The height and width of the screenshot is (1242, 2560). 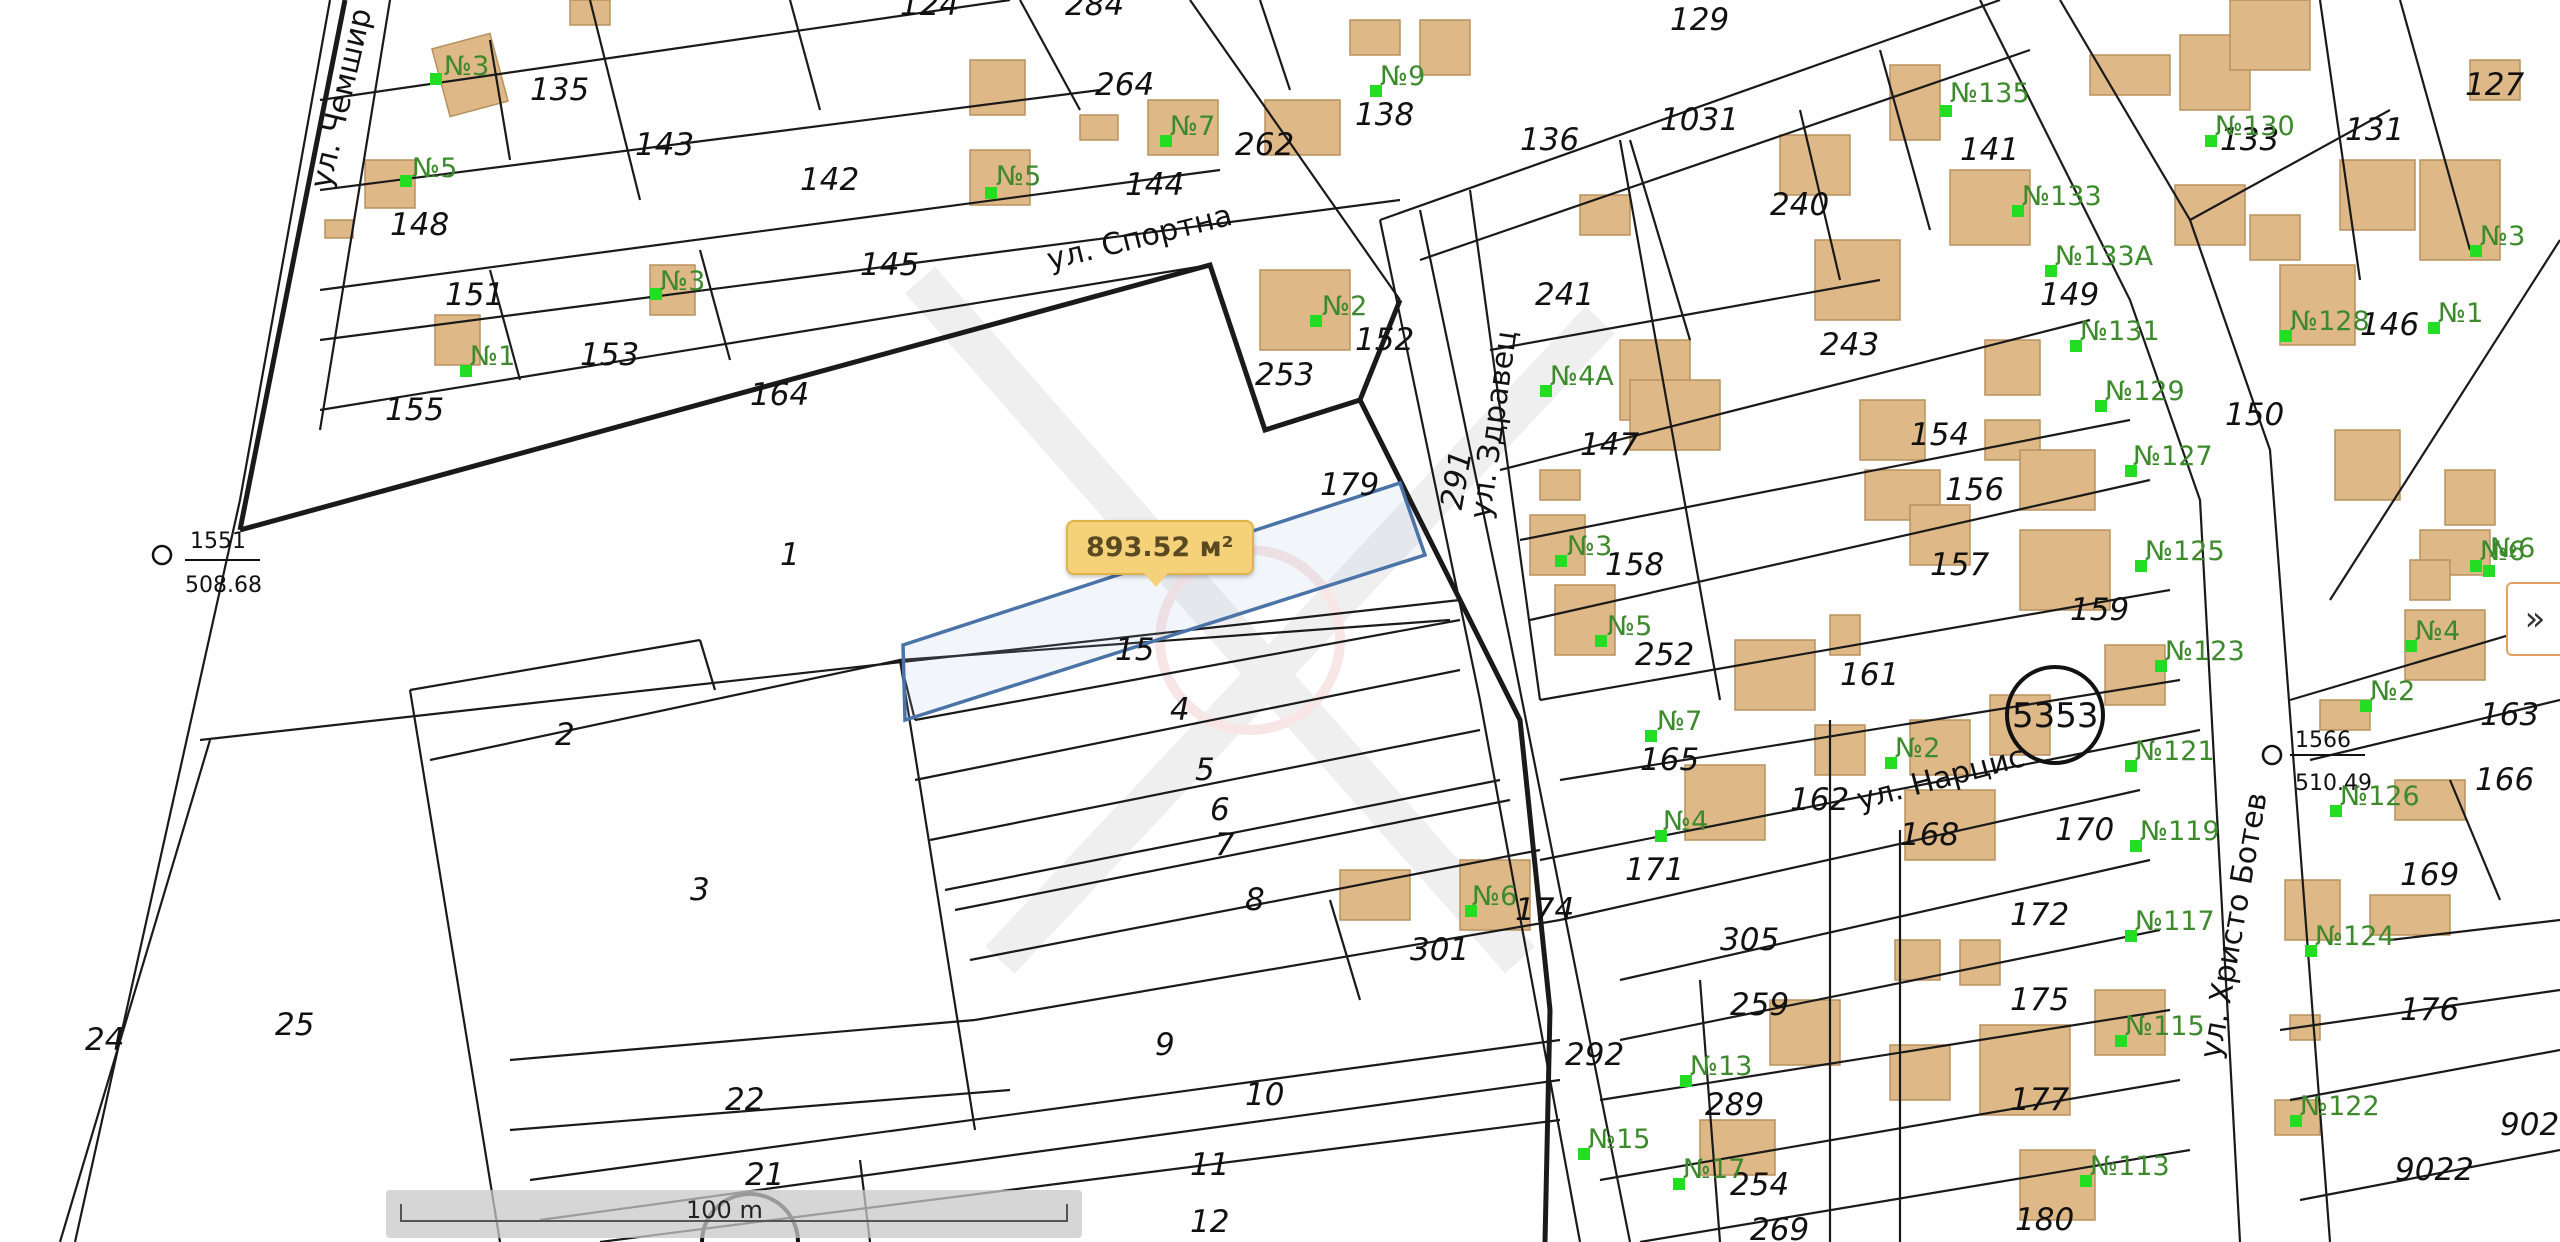 I want to click on svg-text: 165, so click(x=1669, y=760).